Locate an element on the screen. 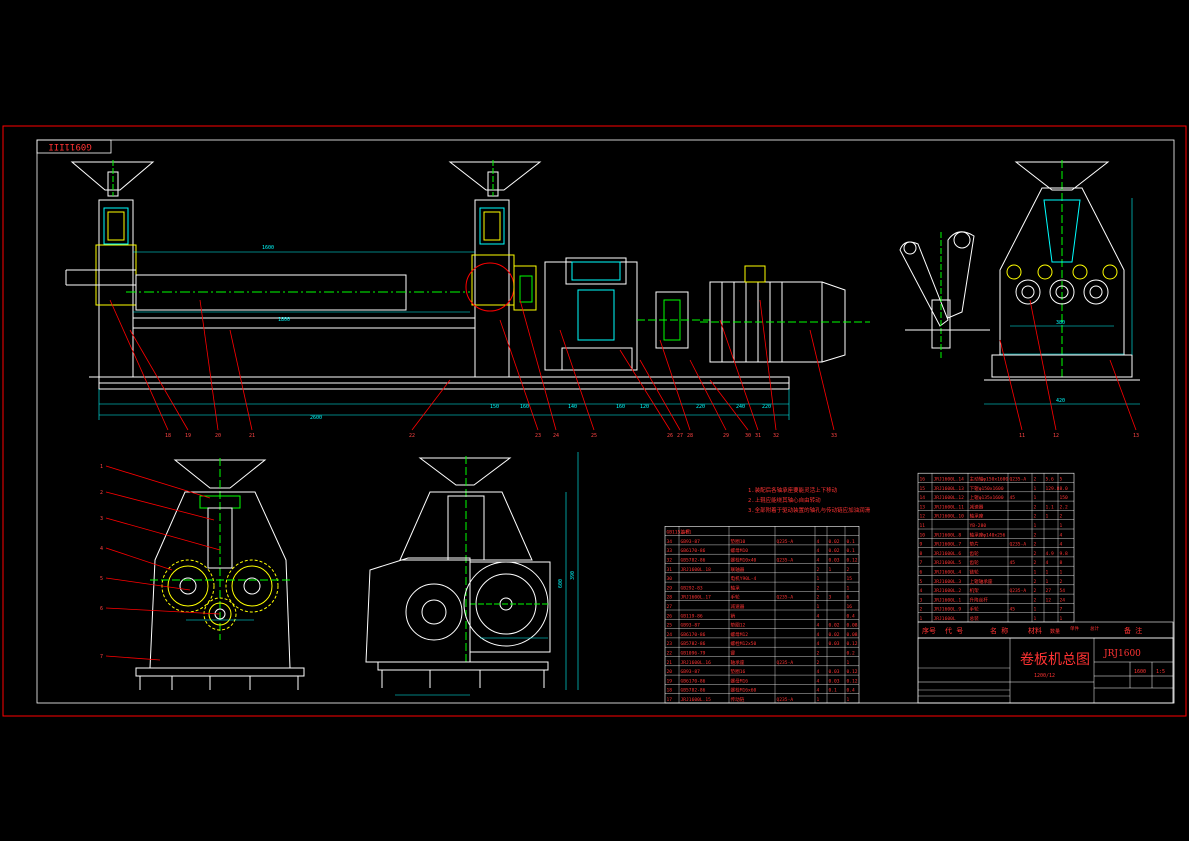 The width and height of the screenshot is (1189, 841). bom-cell: 34 is located at coordinates (670, 542).